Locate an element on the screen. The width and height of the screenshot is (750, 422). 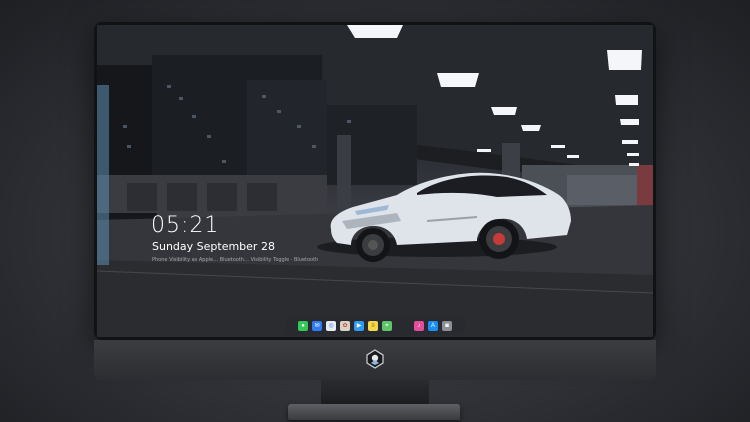
app-store-icon: A is located at coordinates (433, 326).